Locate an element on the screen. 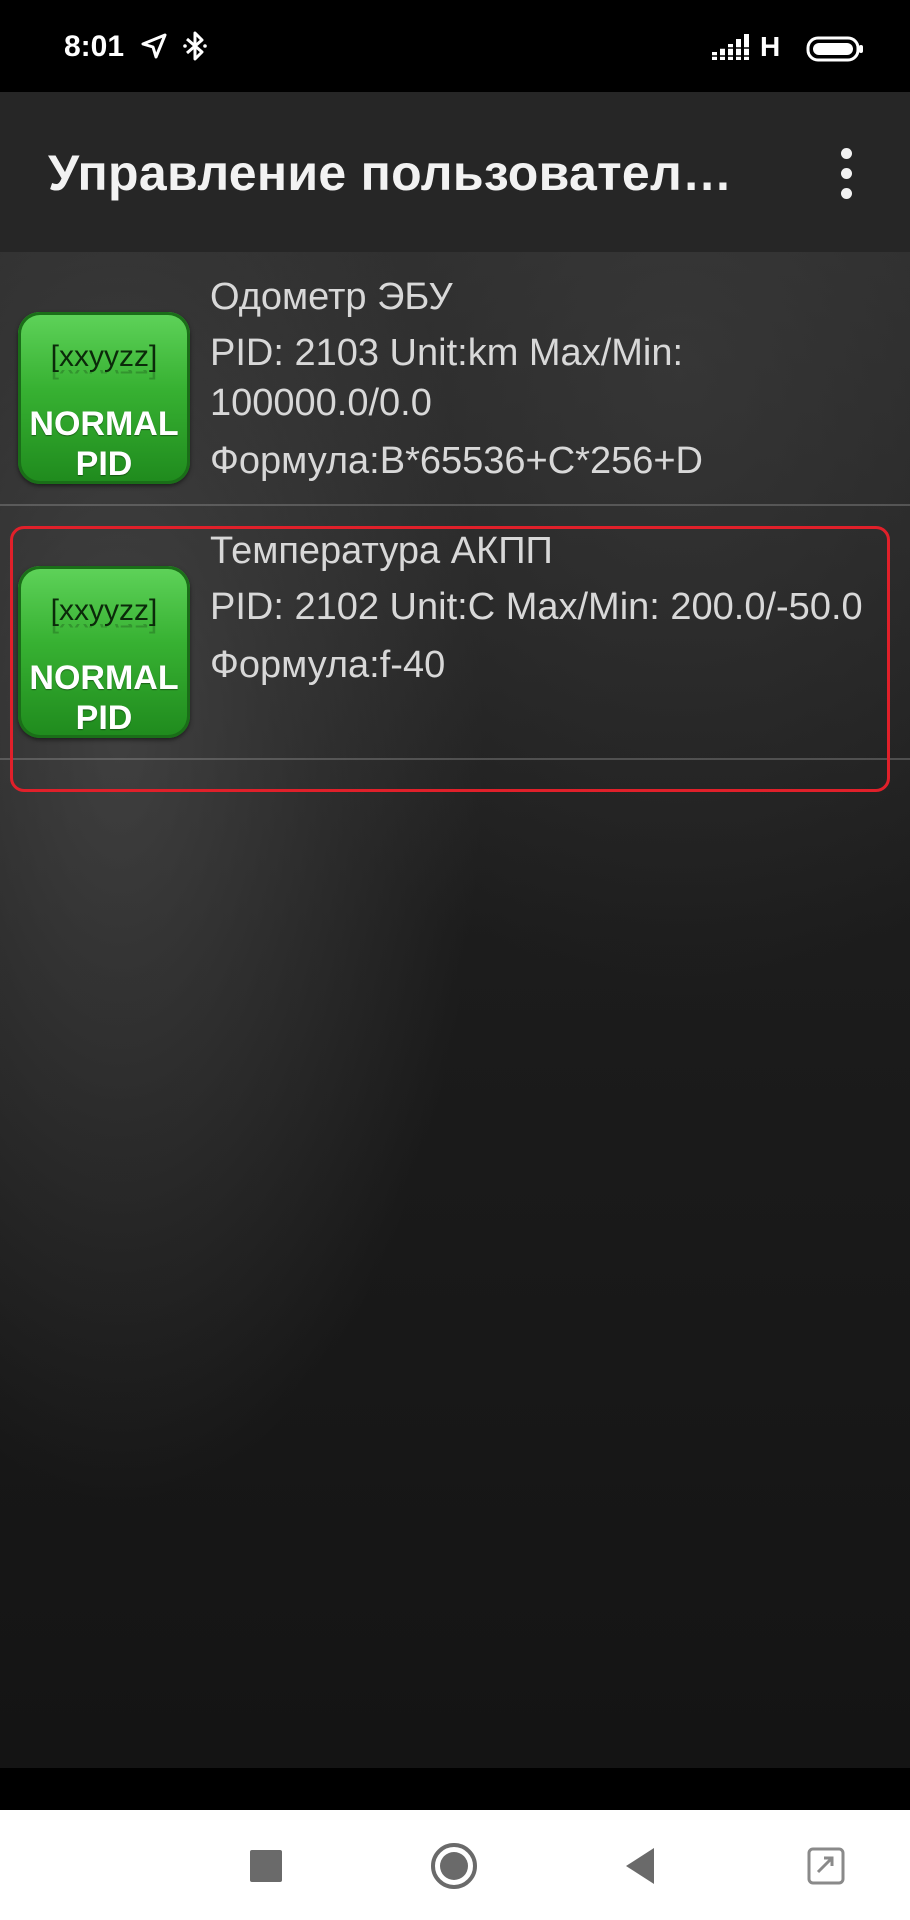 Image resolution: width=910 pixels, height=1920 pixels. bluetooth-icon is located at coordinates (195, 48).